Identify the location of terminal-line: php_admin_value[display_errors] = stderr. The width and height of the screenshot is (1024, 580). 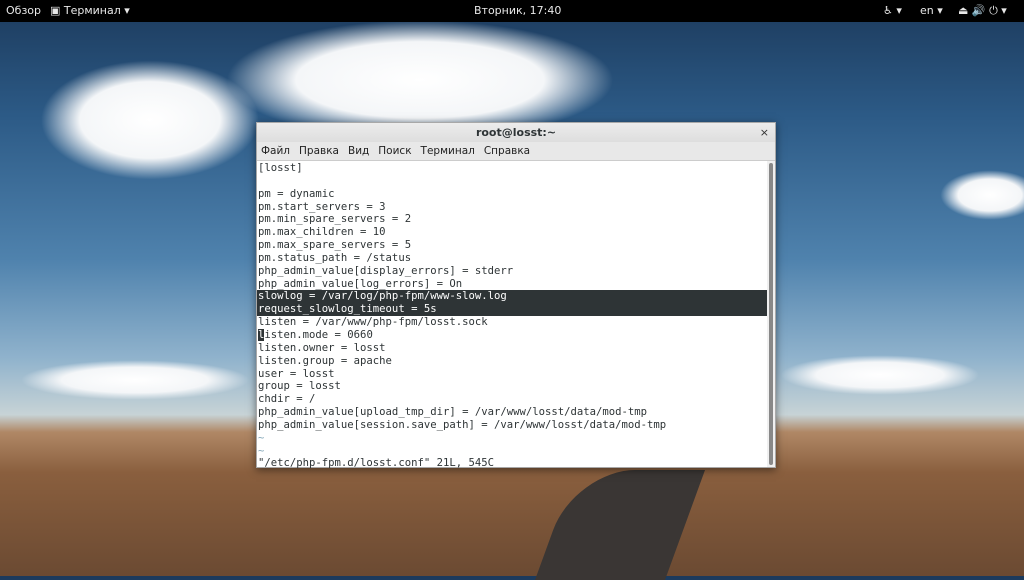
(386, 270).